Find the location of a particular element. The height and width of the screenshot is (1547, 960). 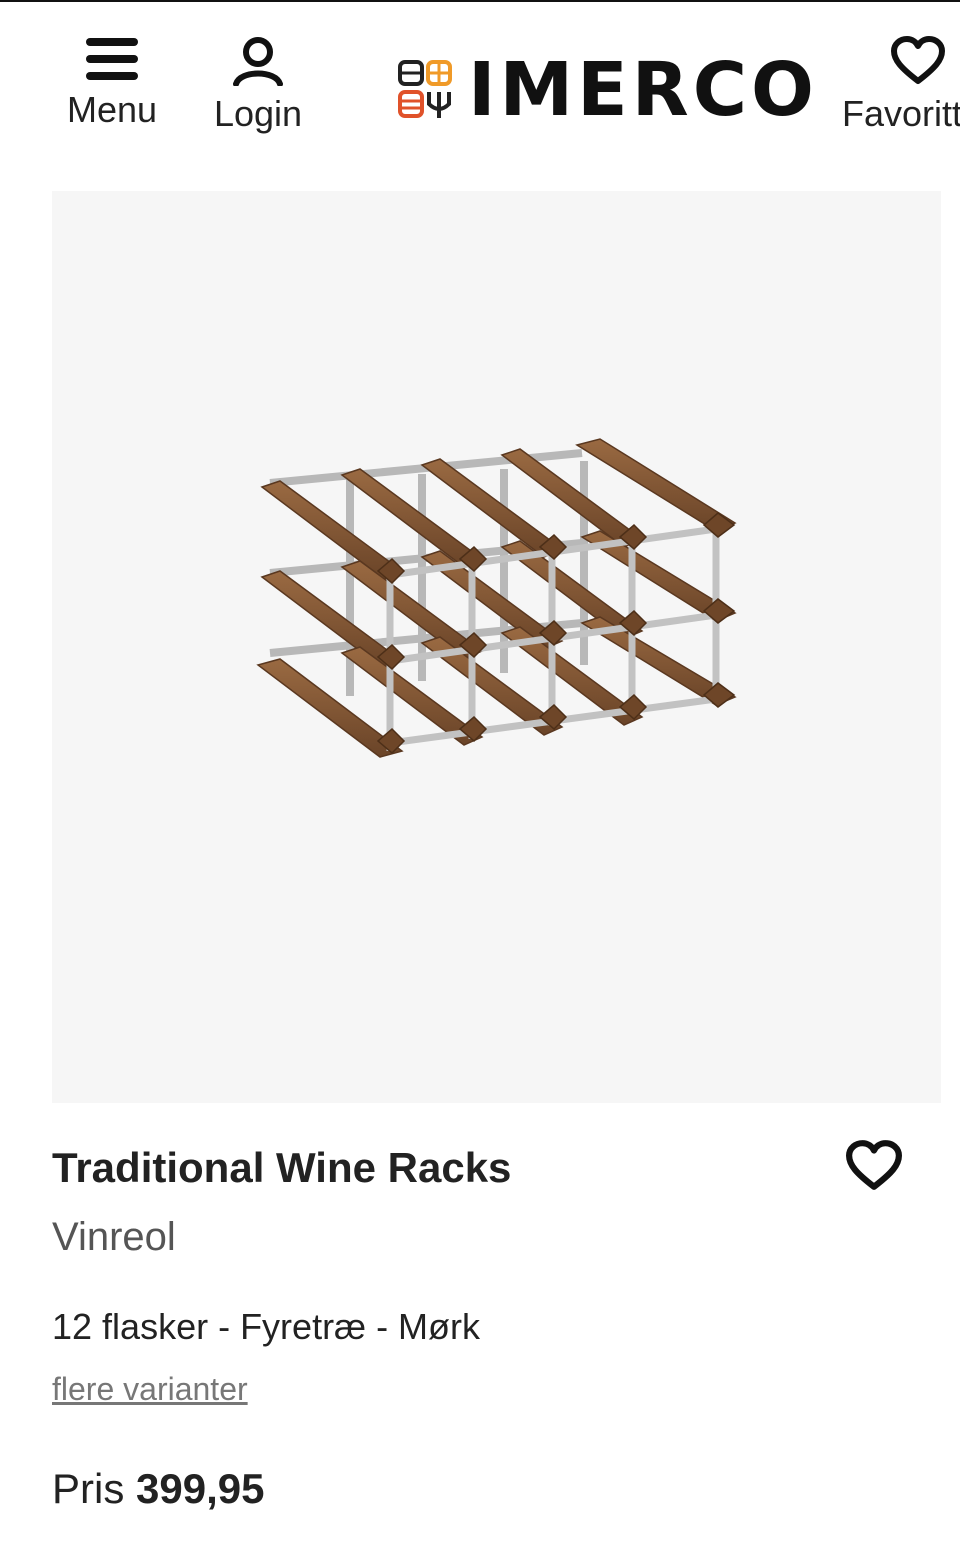

login-button: Login is located at coordinates (258, 86).